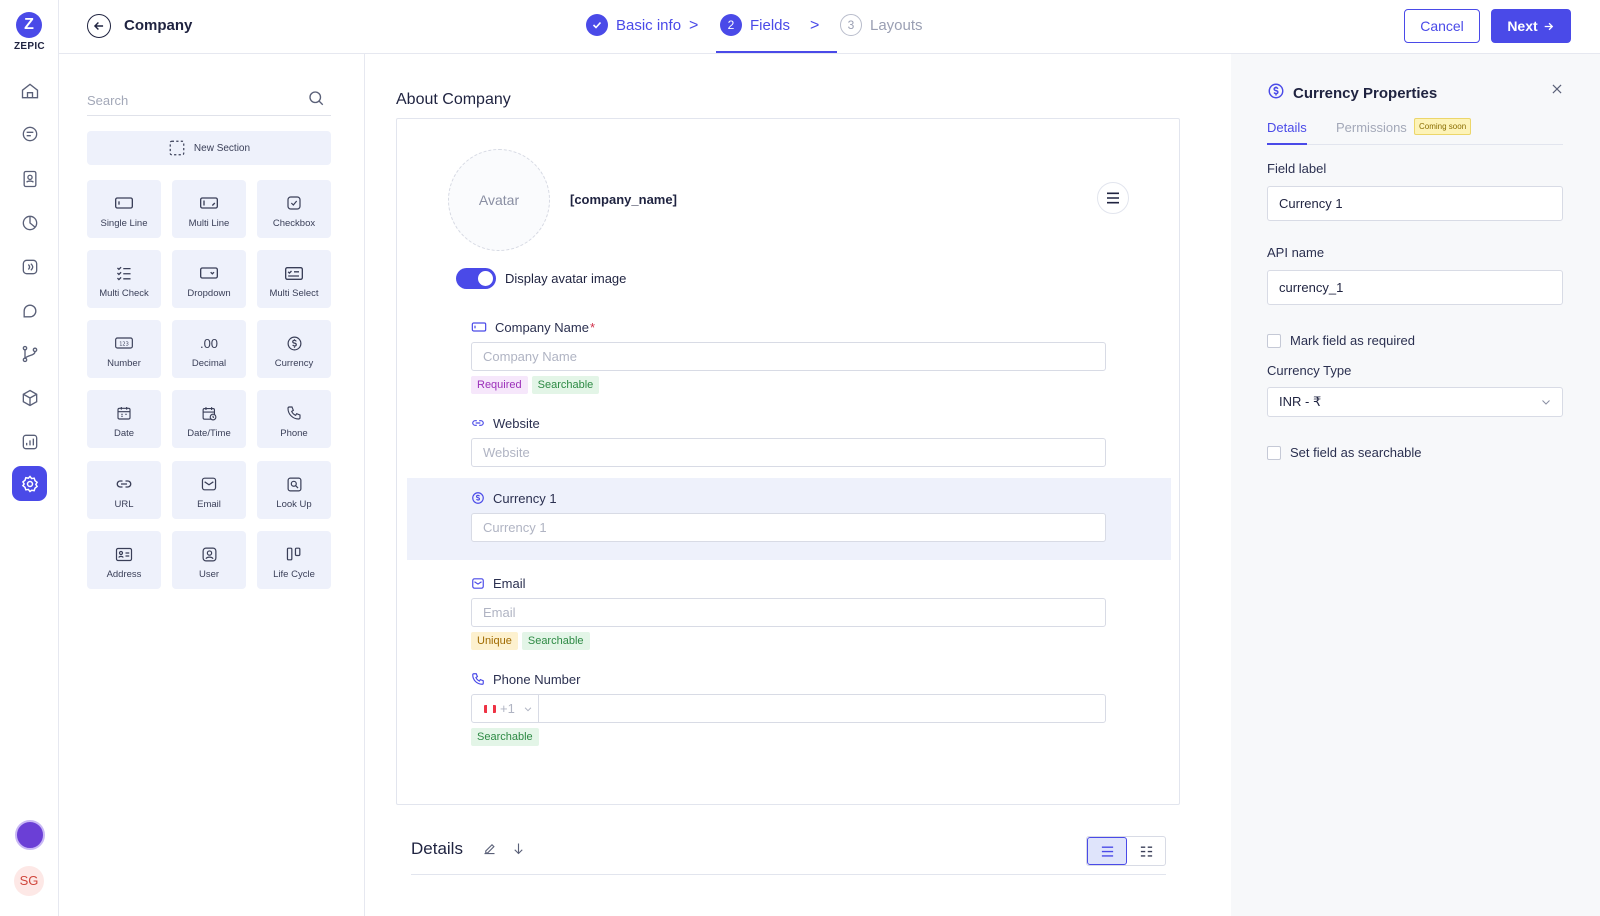 The height and width of the screenshot is (916, 1600). I want to click on segments-icon, so click(30, 223).